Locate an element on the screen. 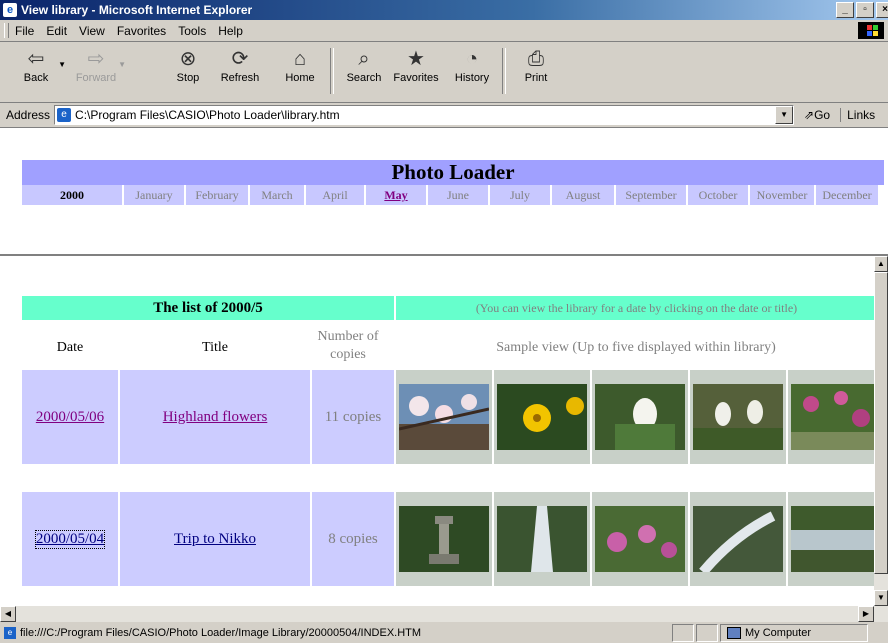  azalea-bush-photo is located at coordinates (832, 417).